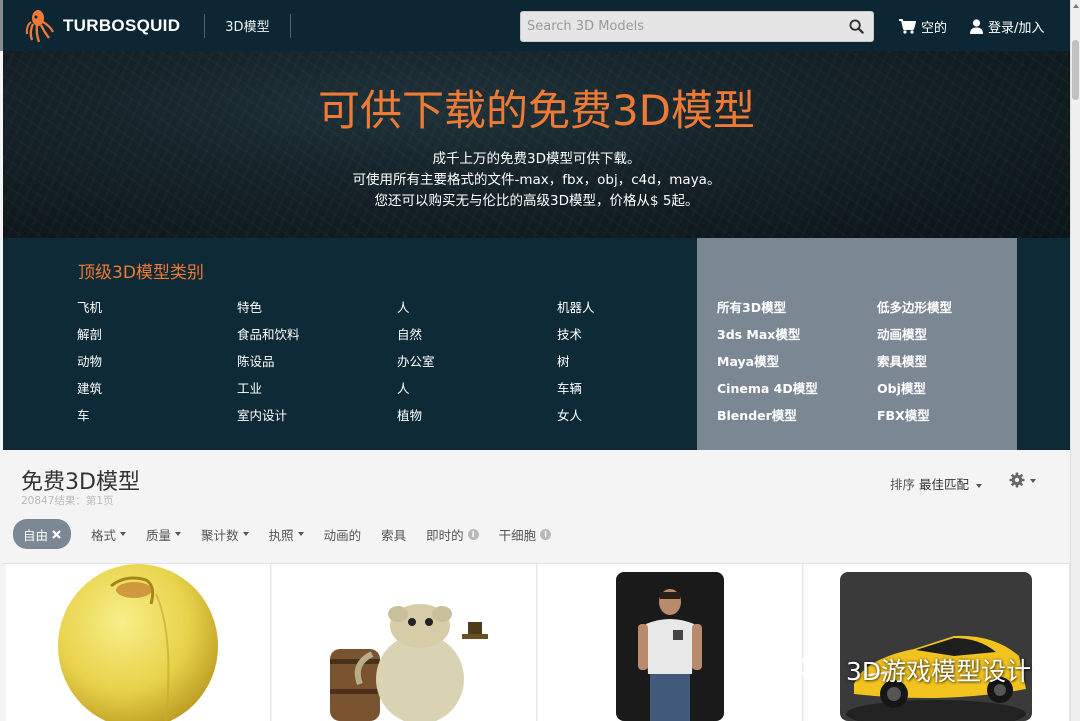  What do you see at coordinates (569, 333) in the screenshot?
I see `category-link: 技术` at bounding box center [569, 333].